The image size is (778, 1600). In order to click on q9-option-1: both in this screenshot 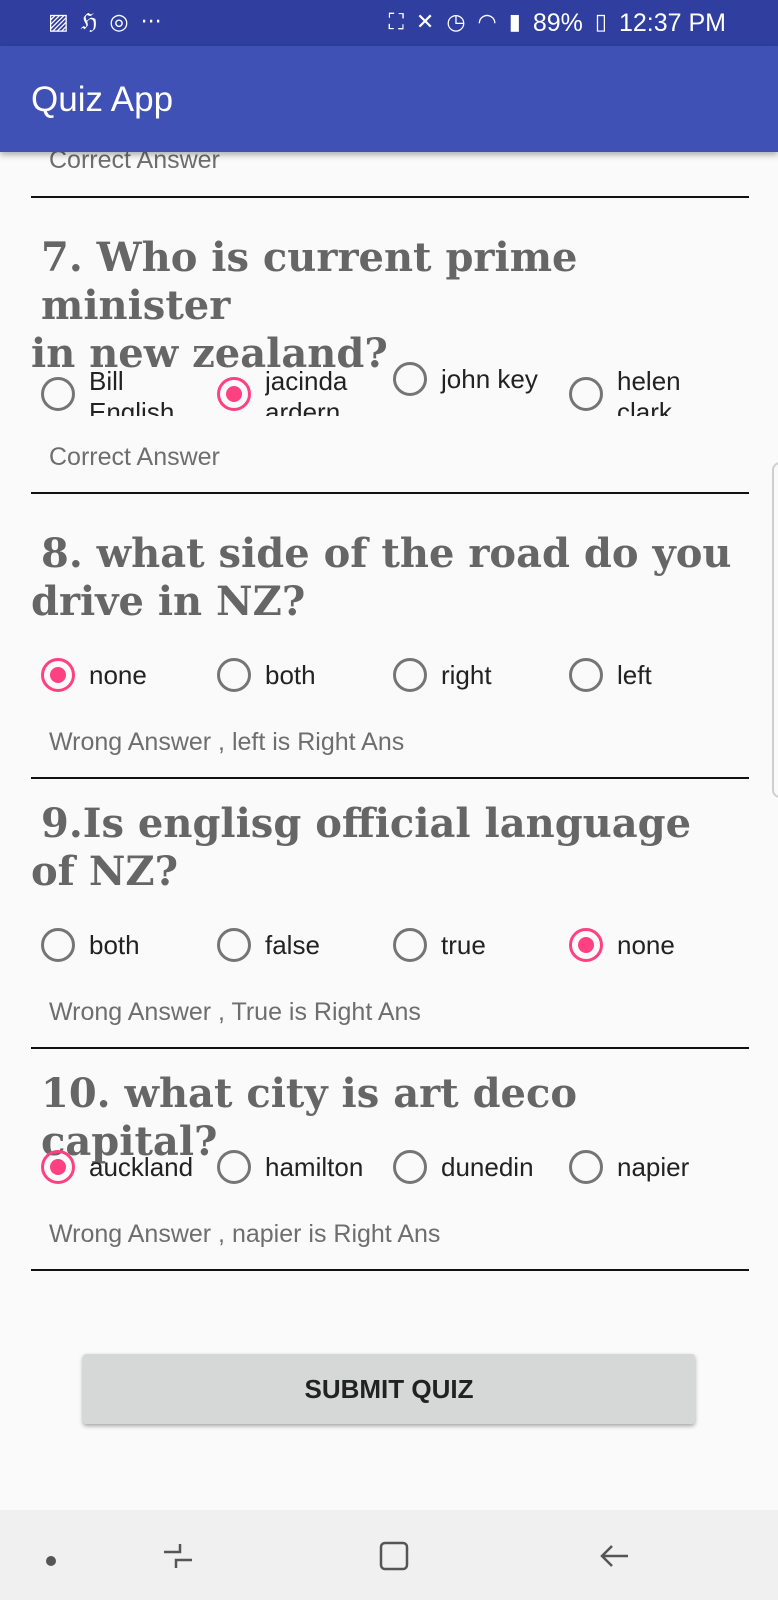, I will do `click(131, 959)`.